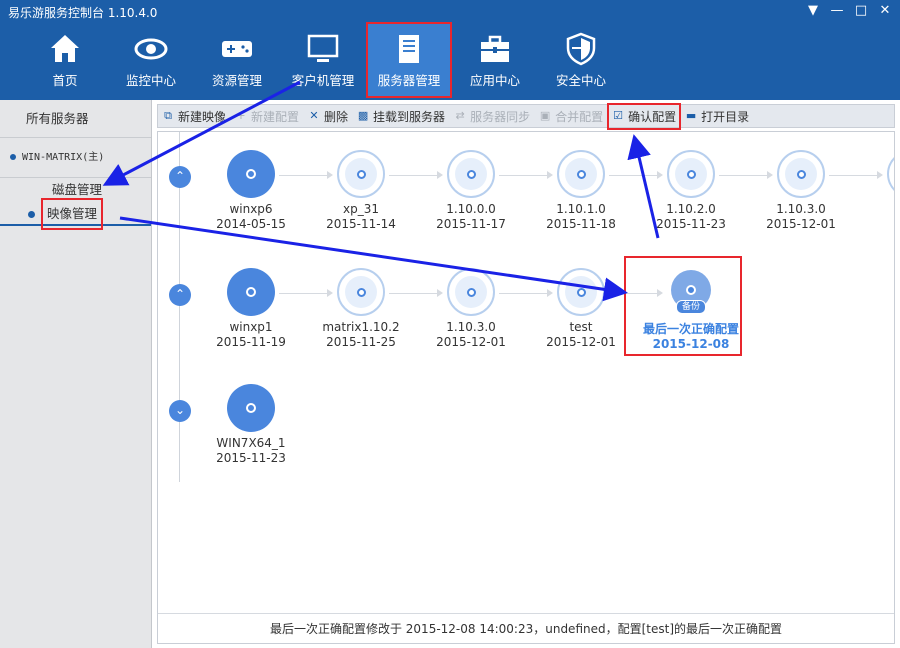 Image resolution: width=900 pixels, height=648 pixels. Describe the element at coordinates (361, 327) in the screenshot. I see `node-name: matrix1.10.2` at that location.